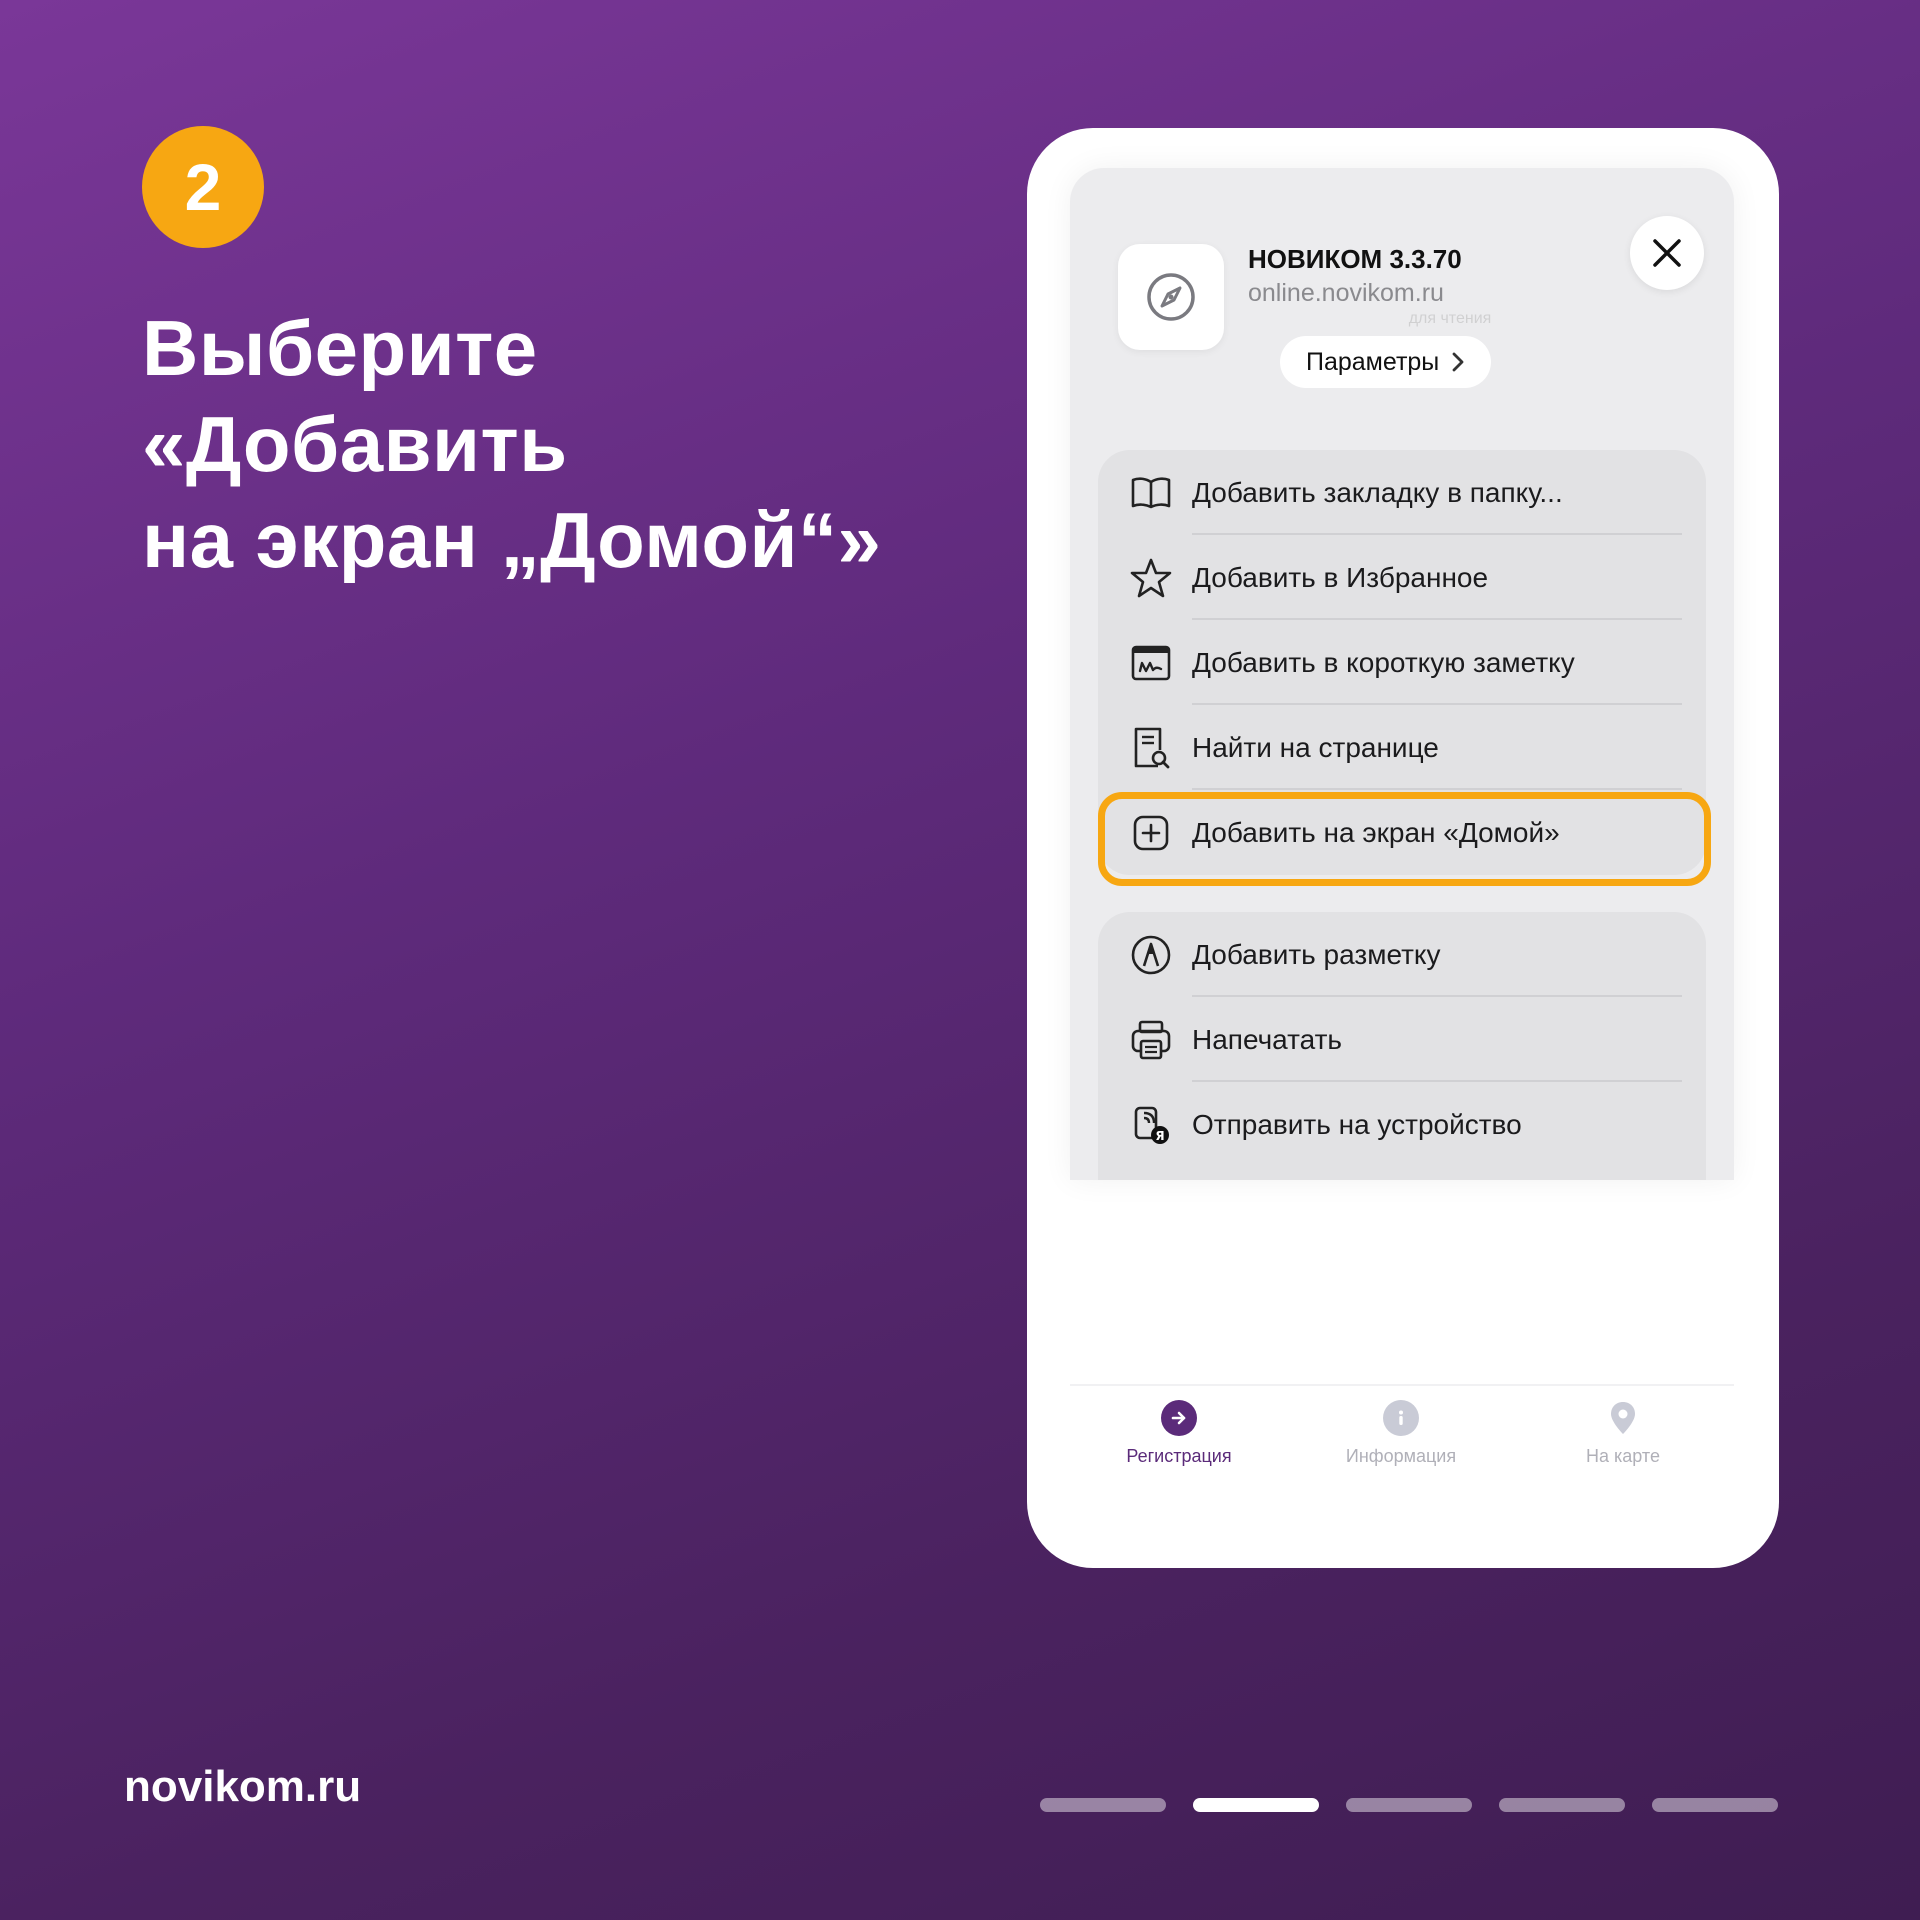 The width and height of the screenshot is (1920, 1920). Describe the element at coordinates (1315, 747) in the screenshot. I see `menu-item-label: Найти на странице` at that location.